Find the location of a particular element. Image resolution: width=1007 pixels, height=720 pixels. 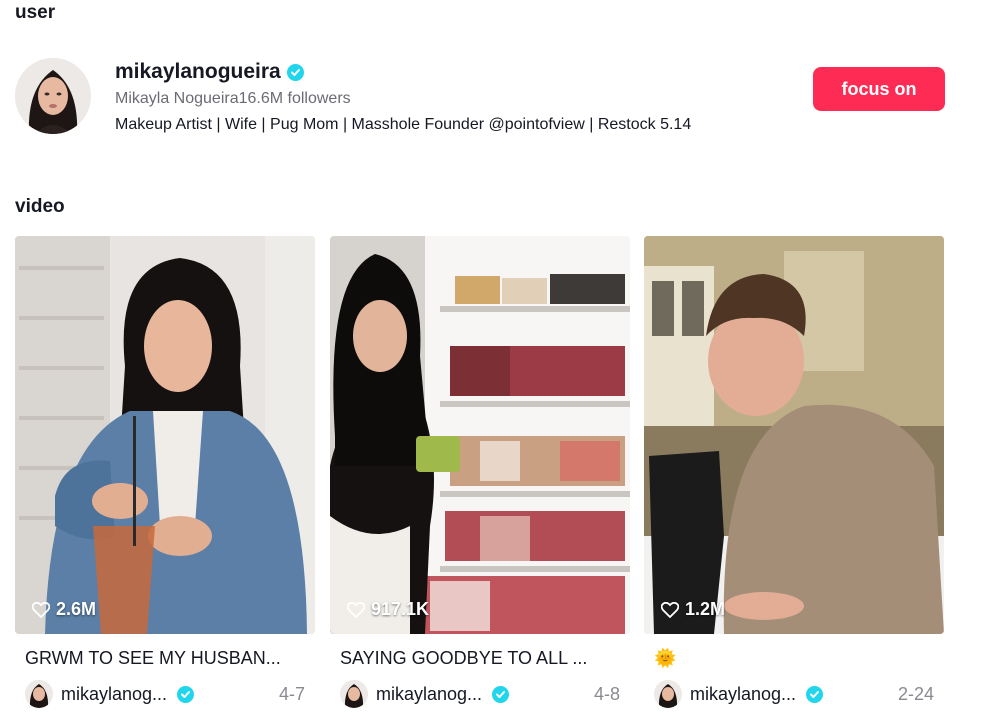

like-count: 917.1K is located at coordinates (388, 609).